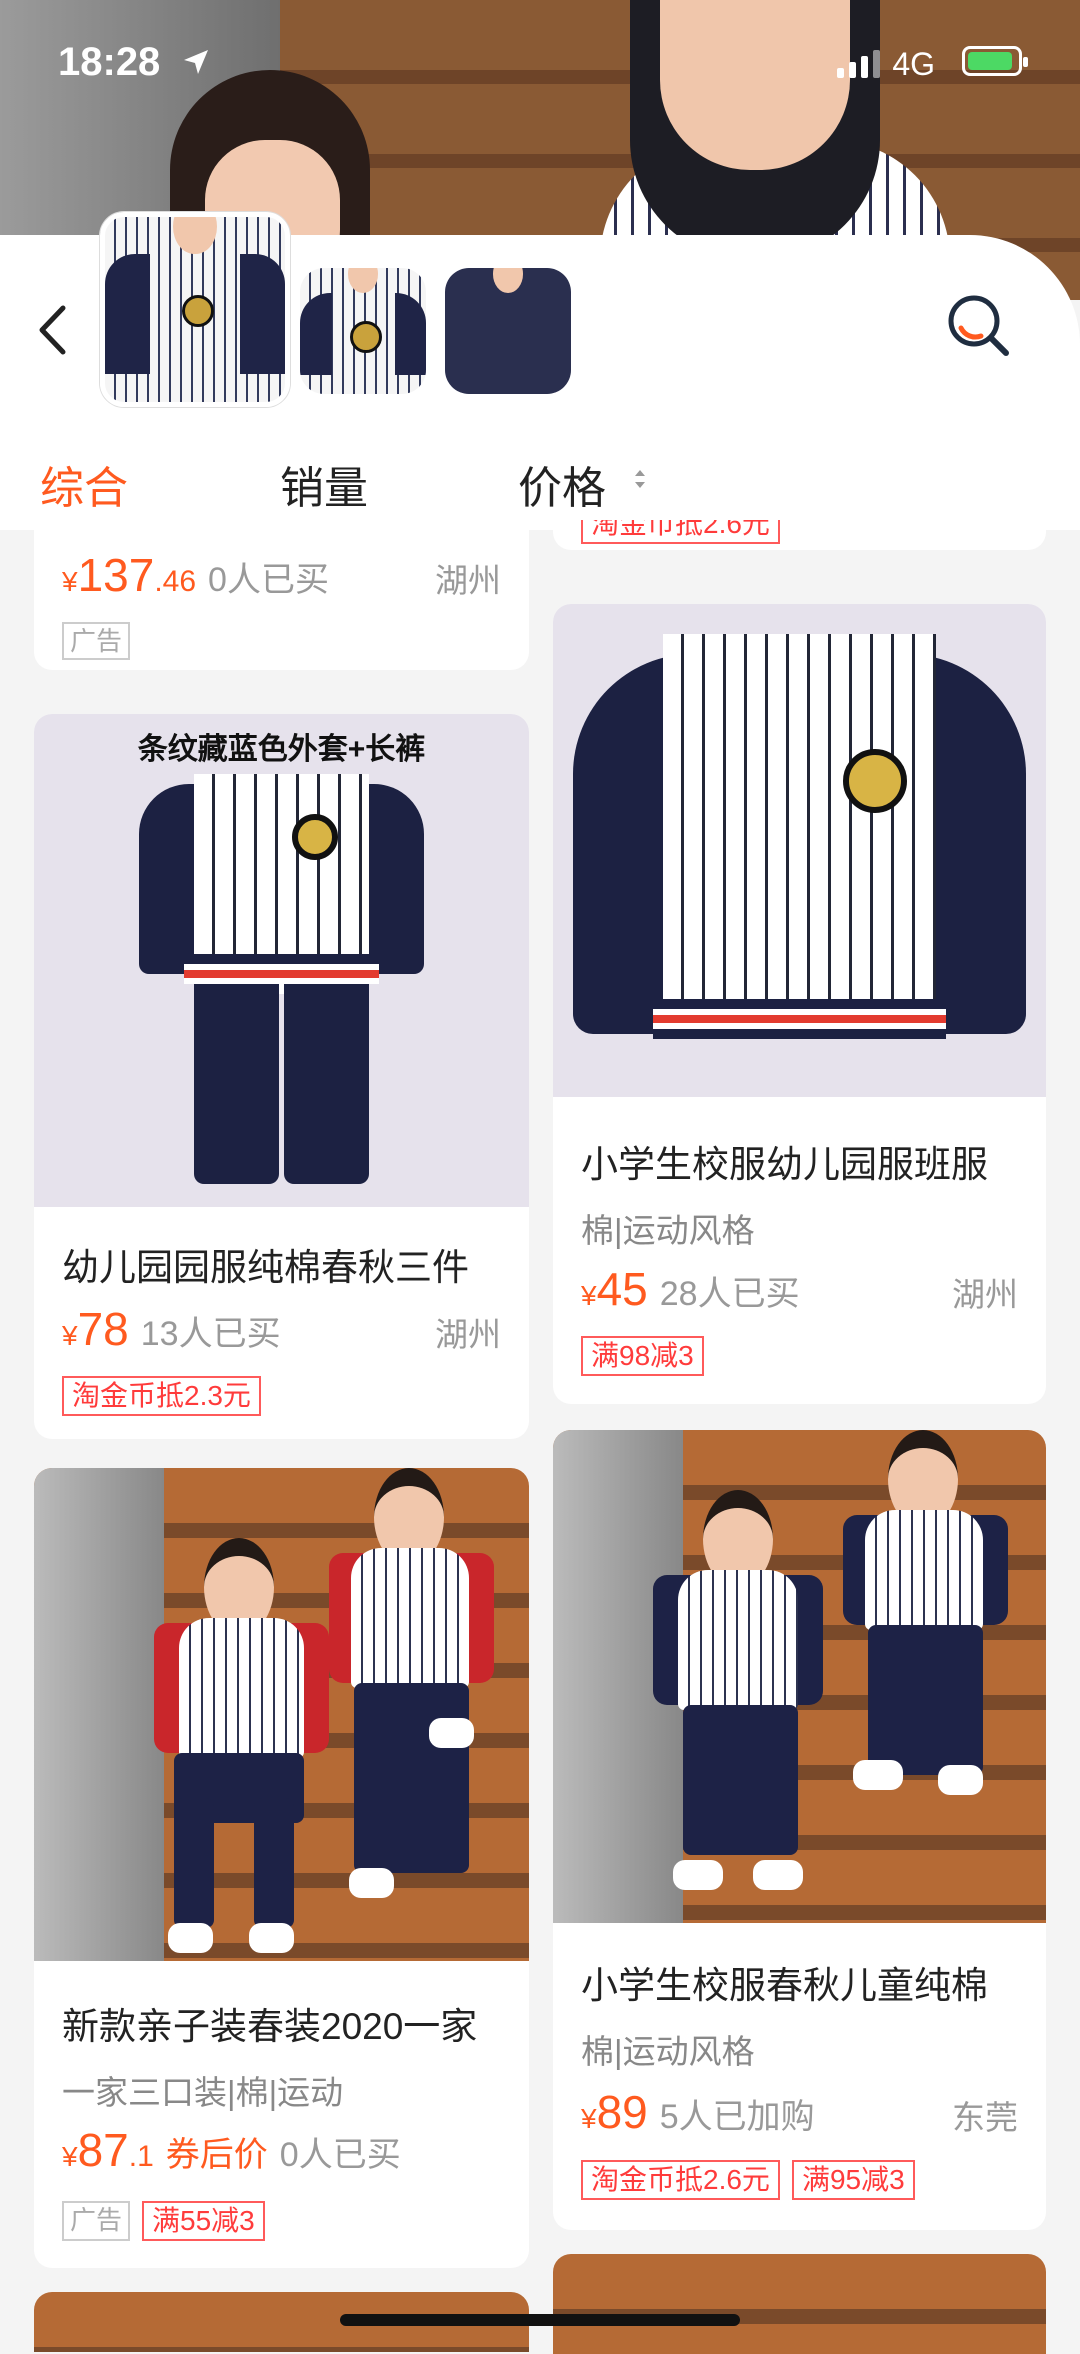 The height and width of the screenshot is (2354, 1080). I want to click on price: ¥89, so click(614, 2112).